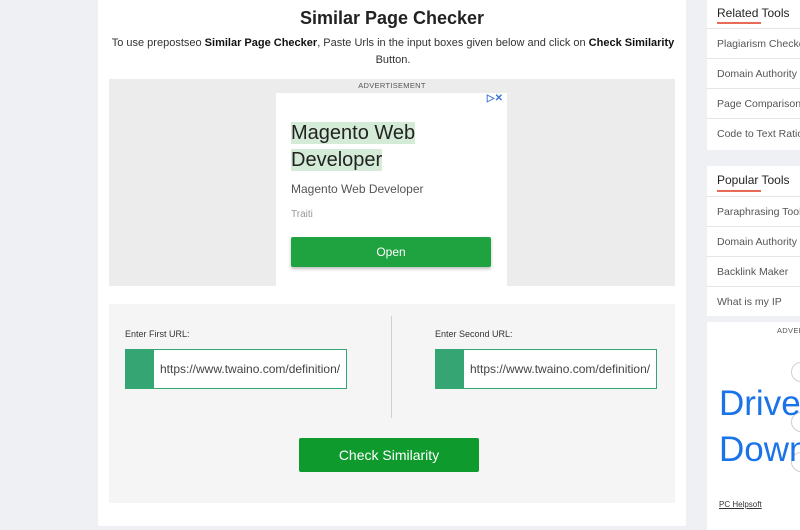 This screenshot has height=530, width=800. Describe the element at coordinates (753, 271) in the screenshot. I see `popular-tool-link: Backlink Maker` at that location.